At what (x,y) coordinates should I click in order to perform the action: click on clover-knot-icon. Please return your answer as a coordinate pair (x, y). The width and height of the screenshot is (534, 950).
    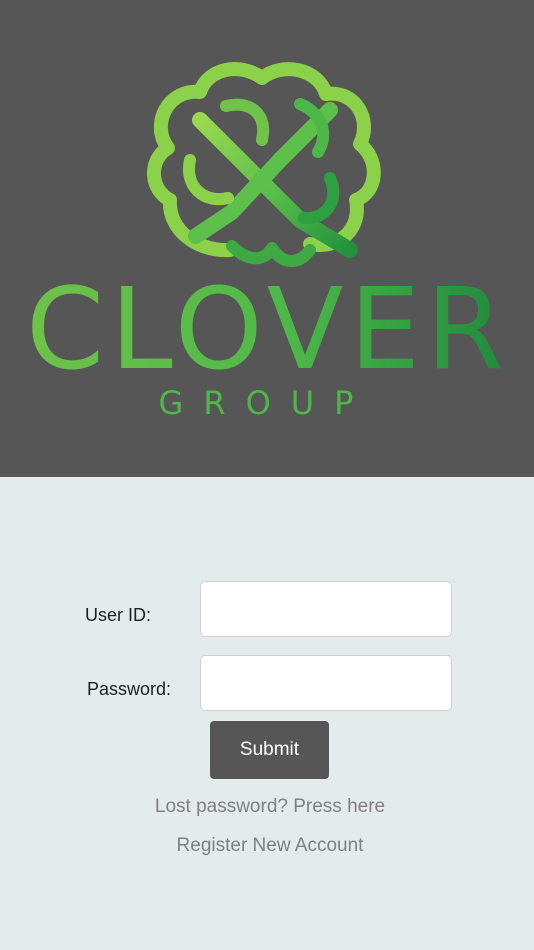
    Looking at the image, I should click on (264, 164).